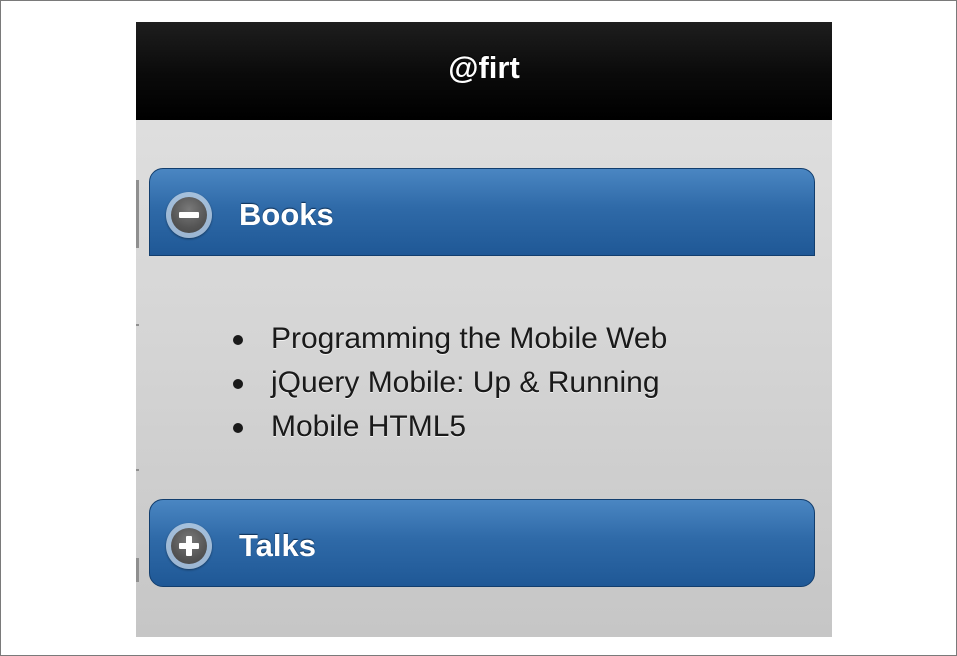 This screenshot has width=957, height=656. Describe the element at coordinates (286, 214) in the screenshot. I see `books-header-label: Books` at that location.